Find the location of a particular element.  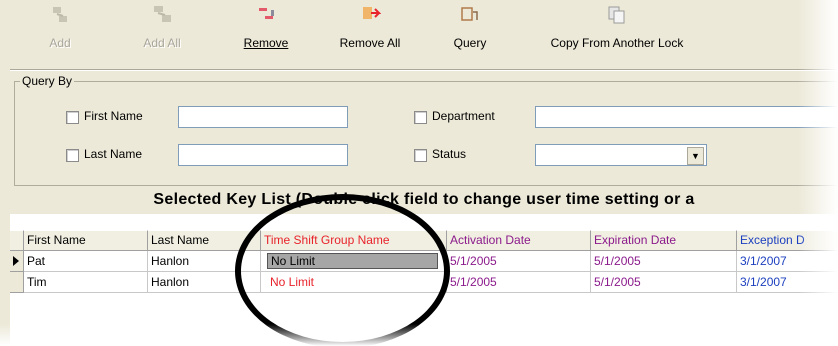

current-row-arrow-icon is located at coordinates (16, 261).